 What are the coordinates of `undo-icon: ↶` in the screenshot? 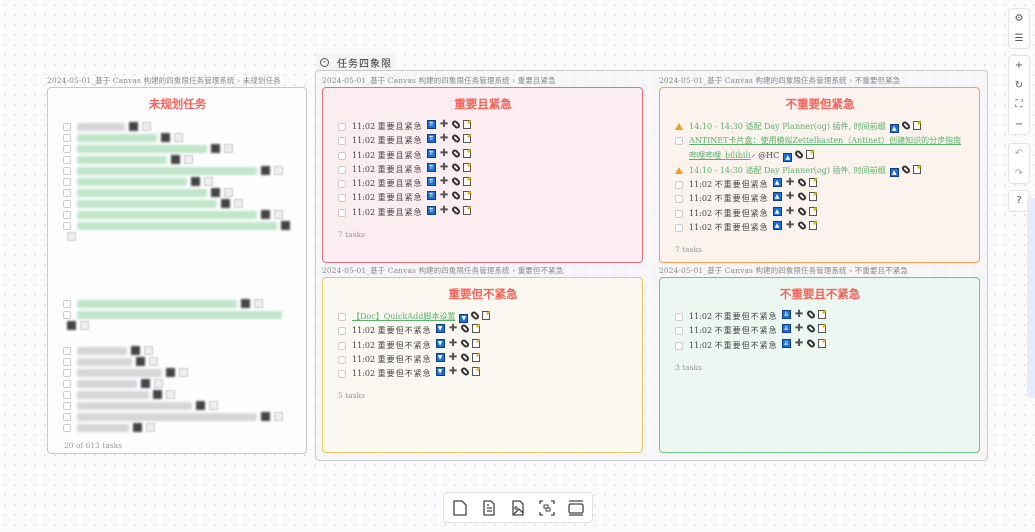 It's located at (1019, 154).